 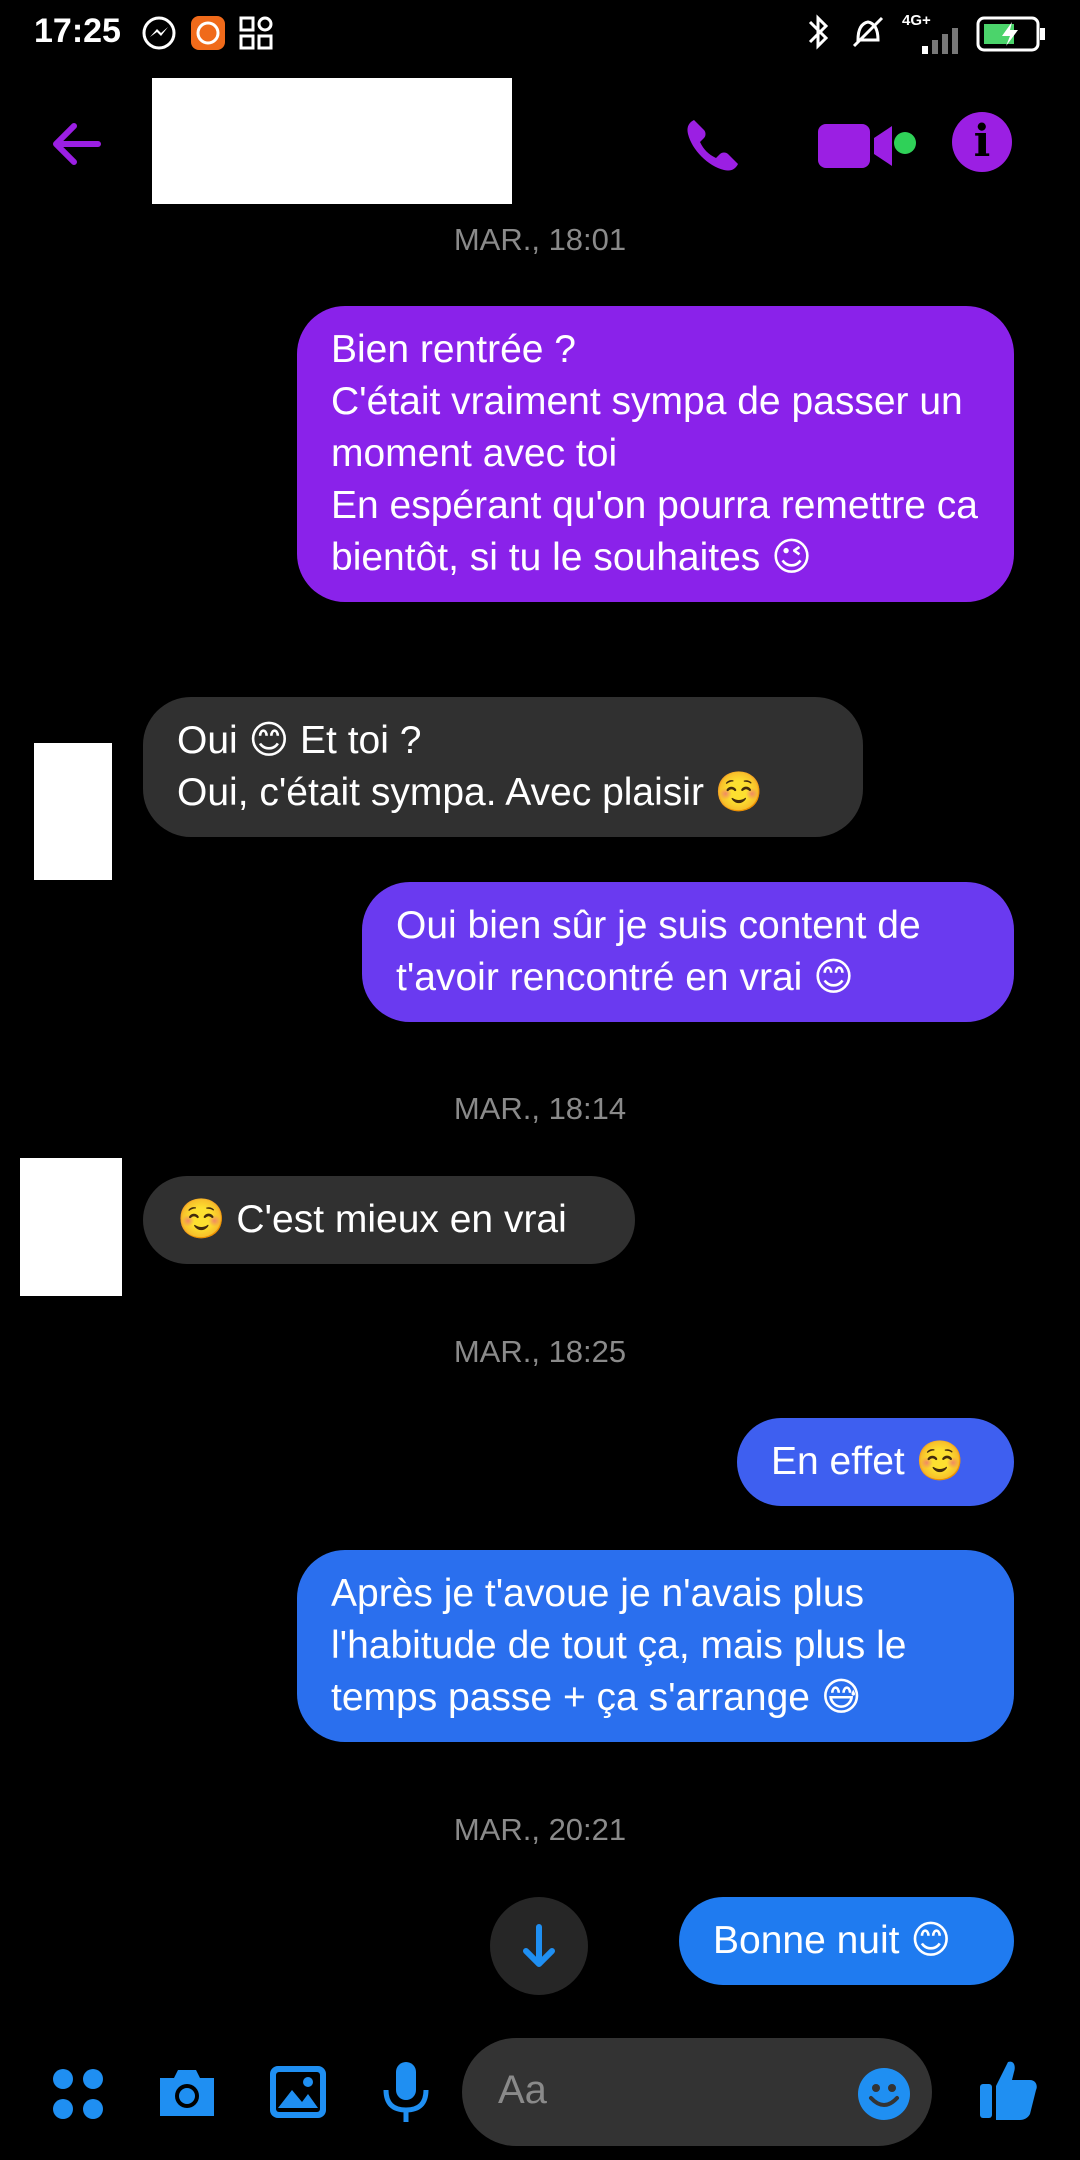 I want to click on phone-call-icon, so click(x=712, y=146).